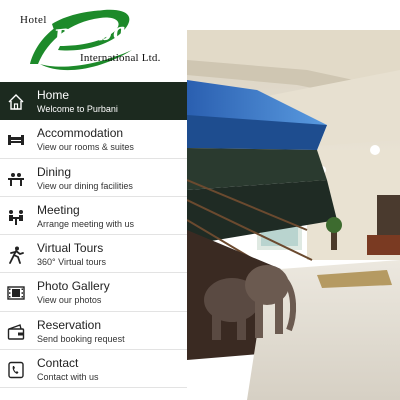  What do you see at coordinates (16, 179) in the screenshot?
I see `dining-icon` at bounding box center [16, 179].